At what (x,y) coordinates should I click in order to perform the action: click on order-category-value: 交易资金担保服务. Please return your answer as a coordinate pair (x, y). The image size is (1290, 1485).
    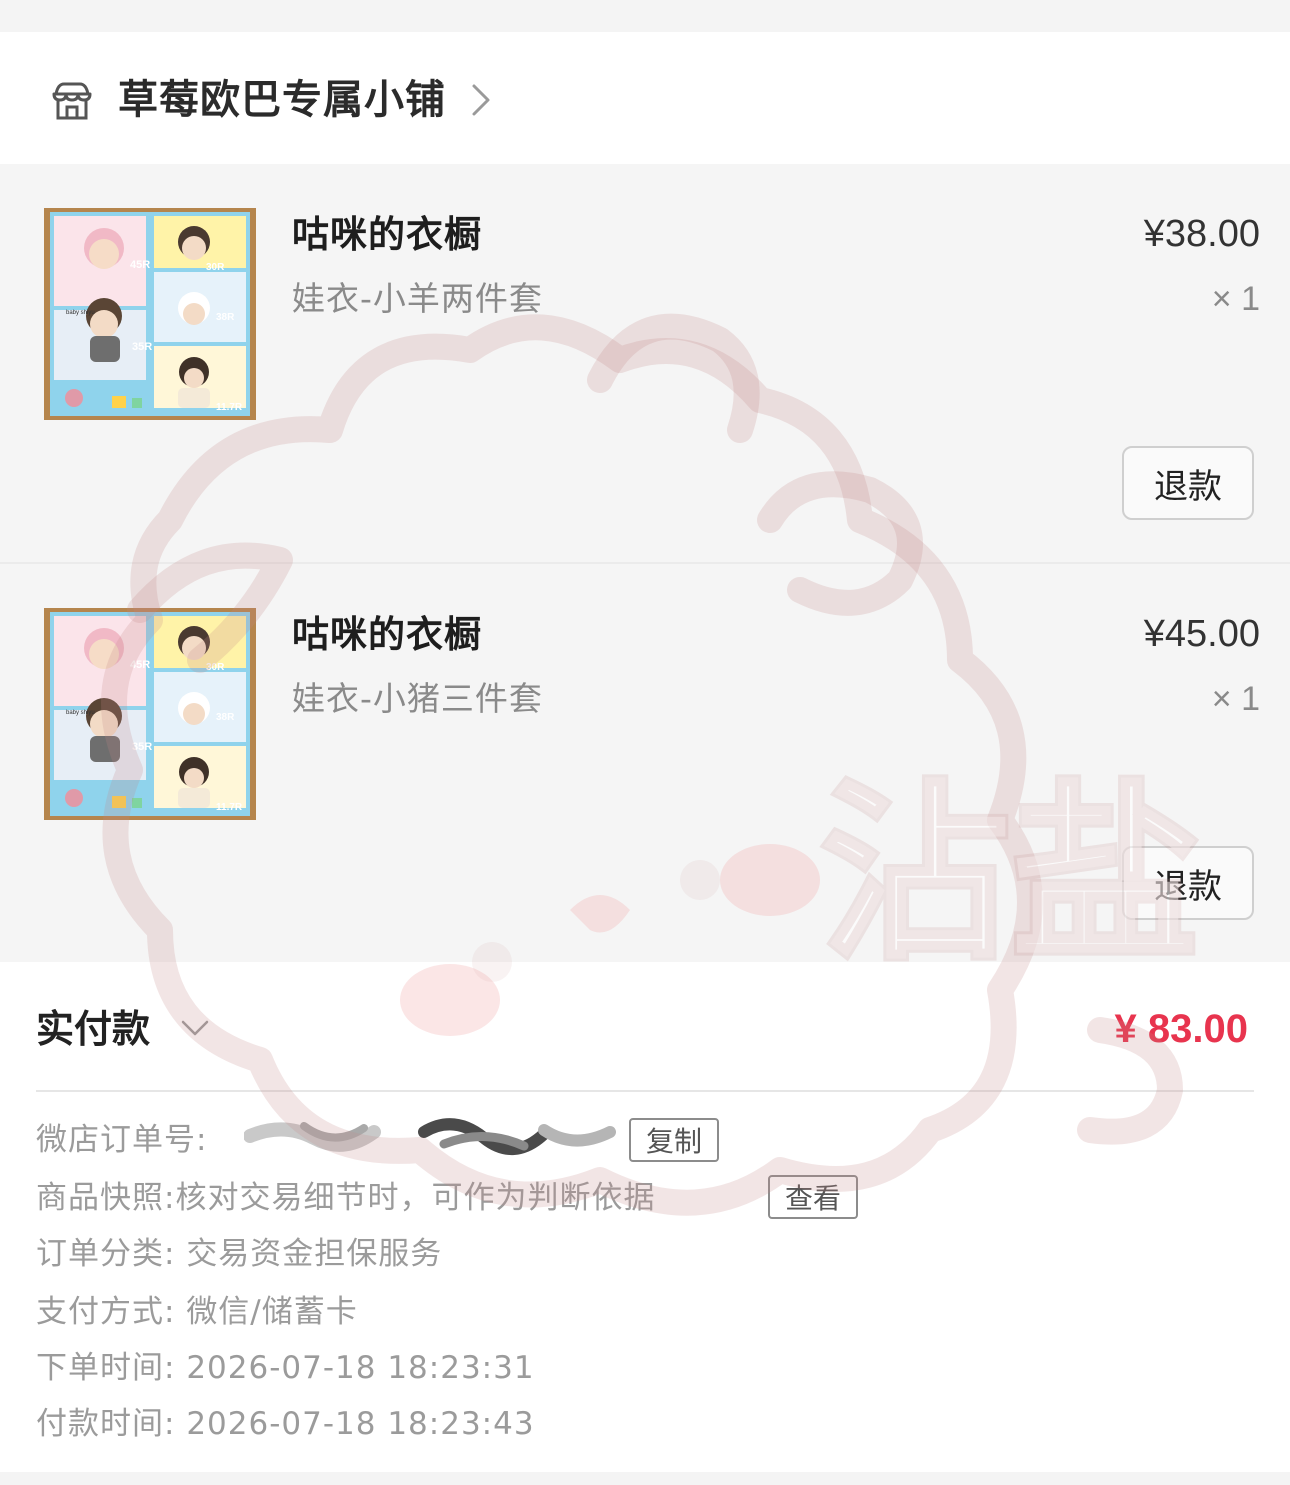
    Looking at the image, I should click on (314, 1254).